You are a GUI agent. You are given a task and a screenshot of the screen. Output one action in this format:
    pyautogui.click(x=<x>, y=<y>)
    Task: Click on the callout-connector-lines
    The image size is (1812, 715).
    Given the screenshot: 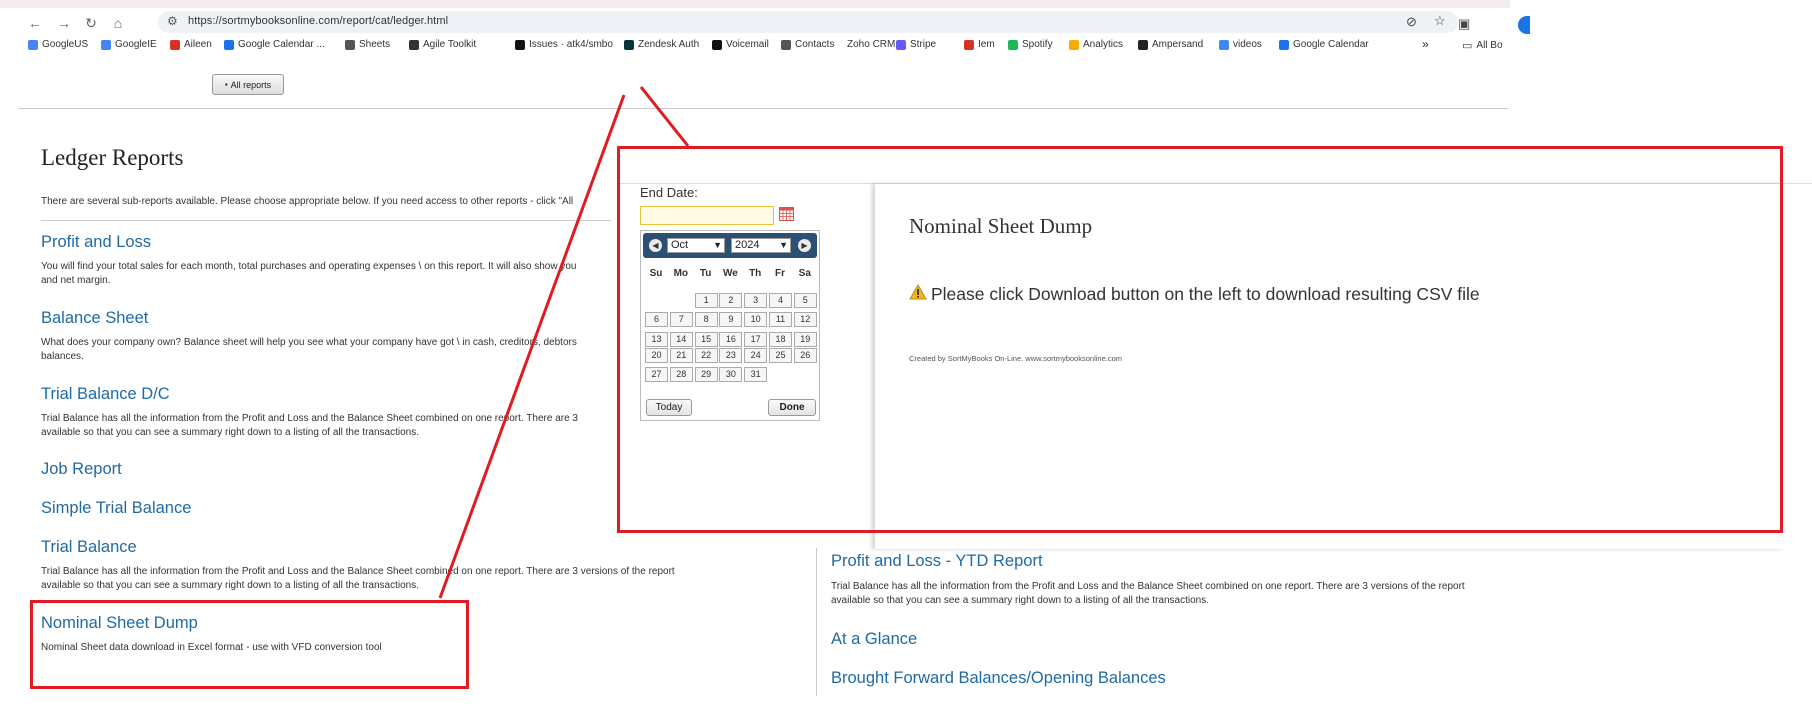 What is the action you would take?
    pyautogui.click(x=564, y=342)
    